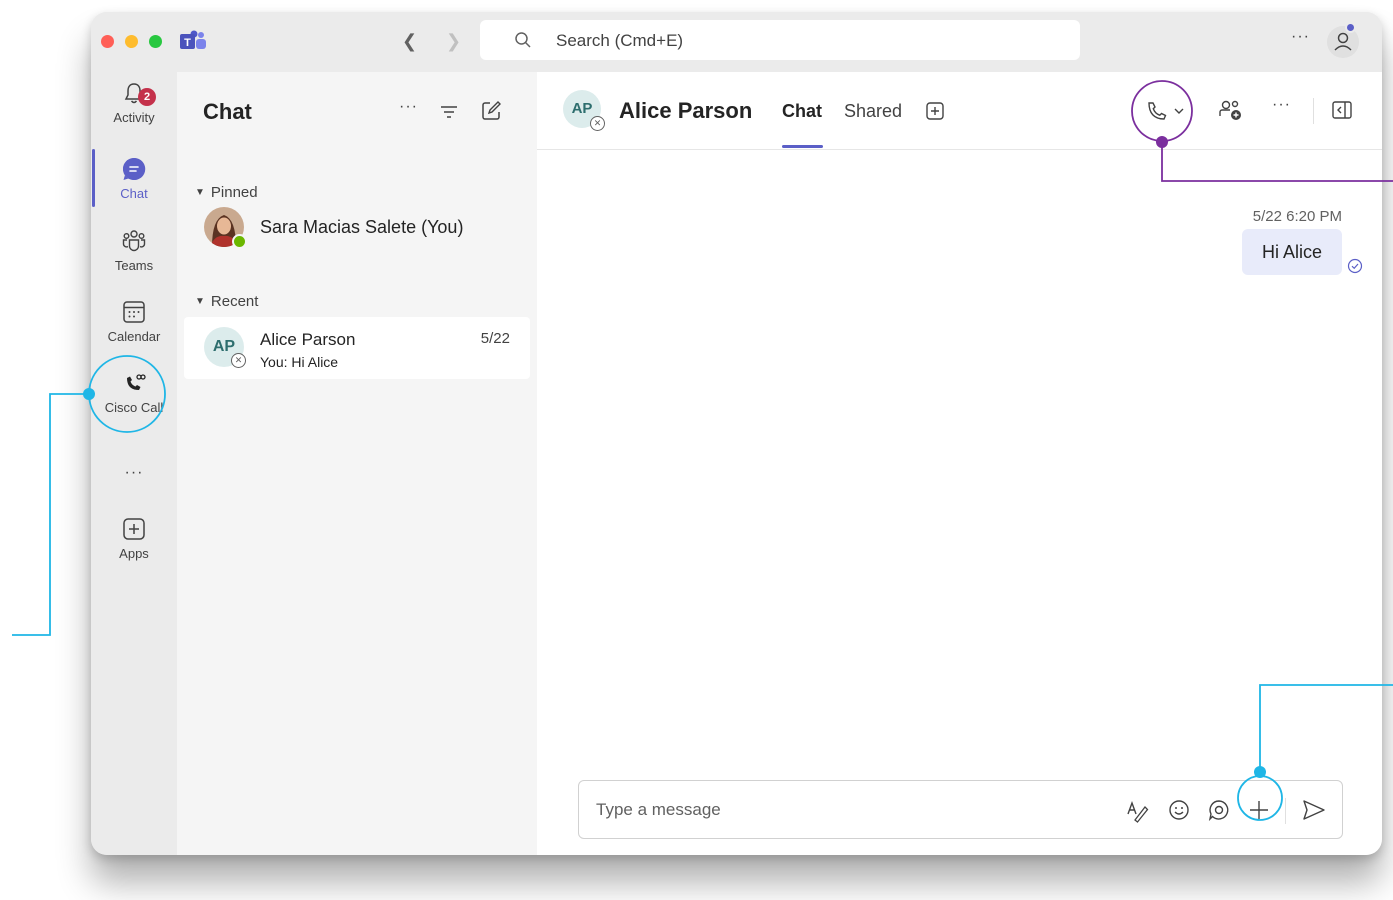 The image size is (1393, 900). What do you see at coordinates (227, 111) in the screenshot?
I see `list-title: Chat` at bounding box center [227, 111].